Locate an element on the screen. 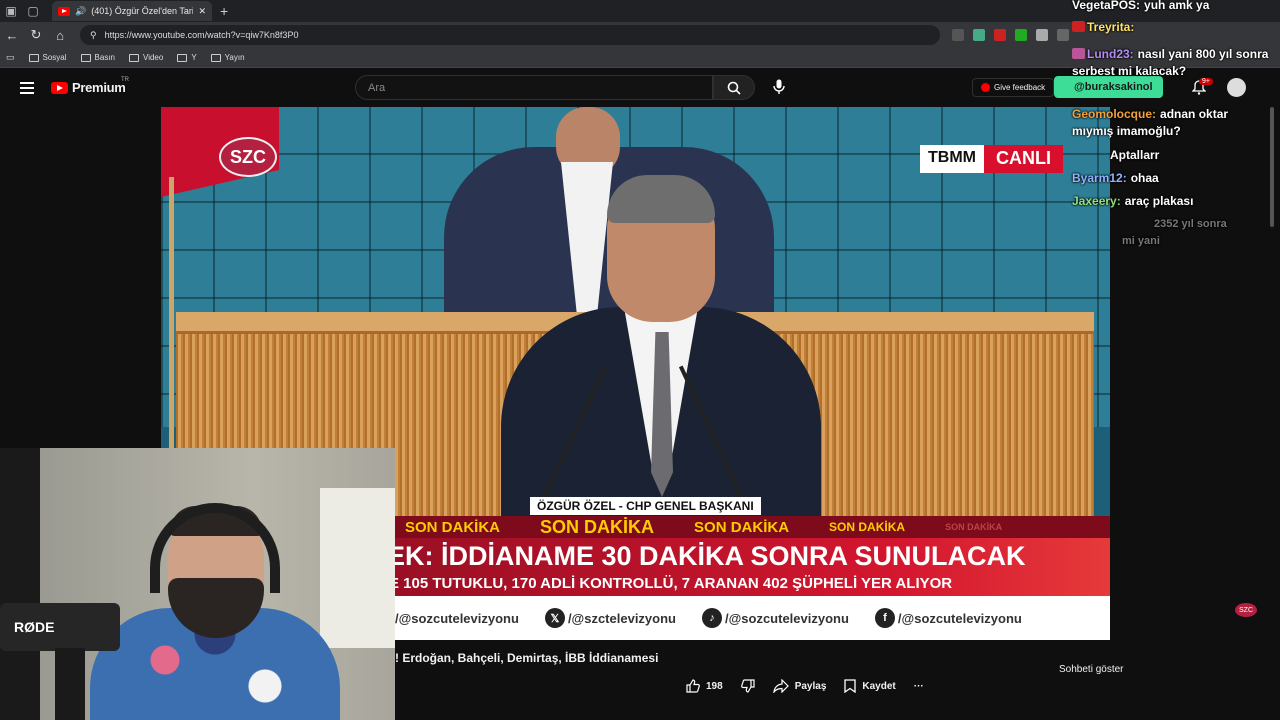 The image size is (1280, 720). reading-list-icon: ▭ is located at coordinates (10, 57).